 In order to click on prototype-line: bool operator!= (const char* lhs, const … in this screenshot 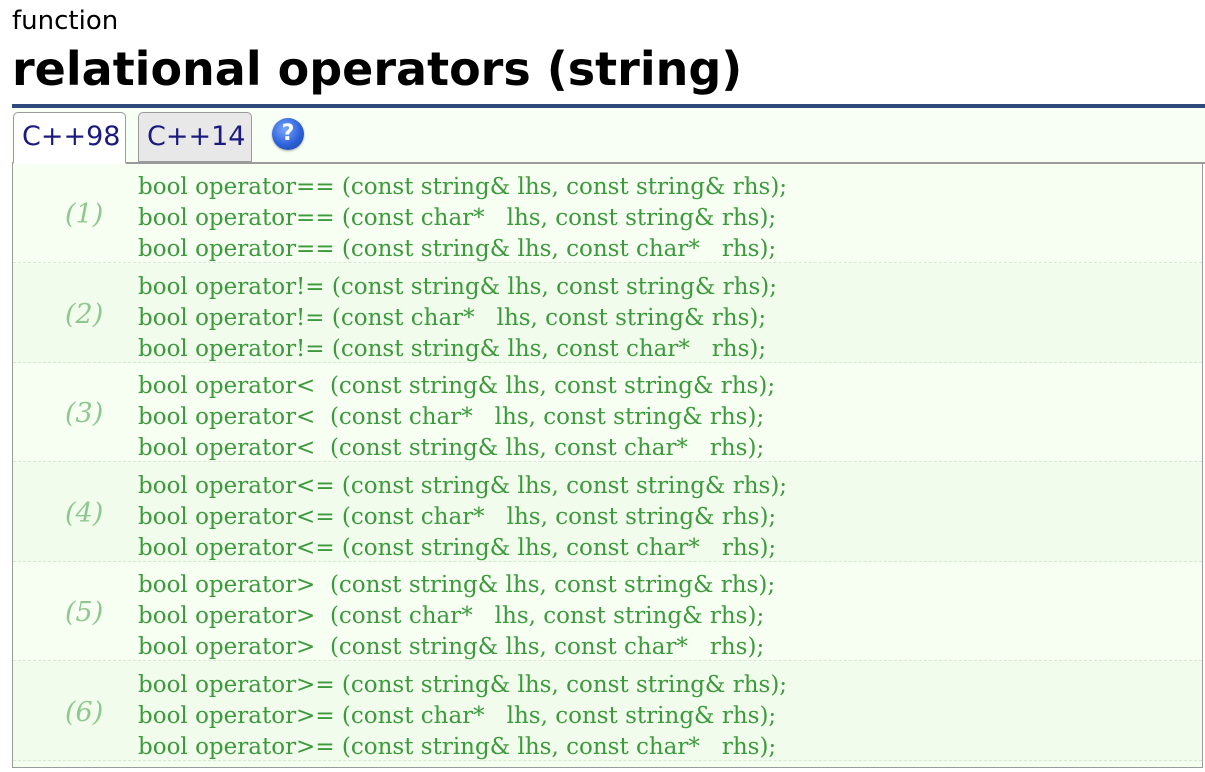, I will do `click(452, 318)`.